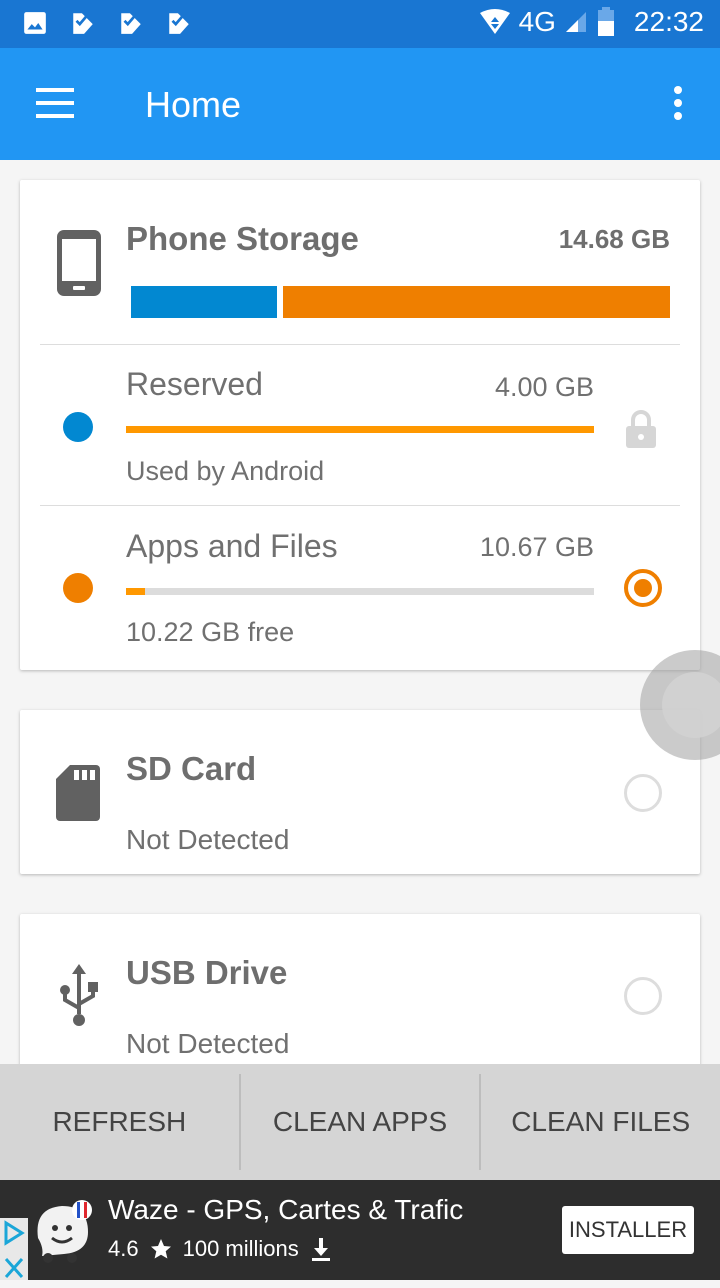 The width and height of the screenshot is (720, 1288). I want to click on sd-card-radio, so click(643, 793).